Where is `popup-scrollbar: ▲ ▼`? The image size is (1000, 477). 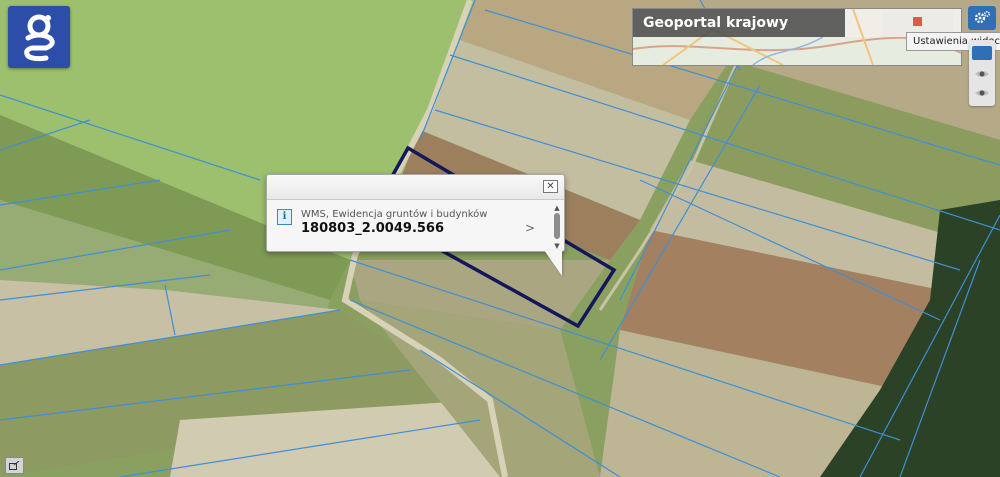
popup-scrollbar: ▲ ▼ is located at coordinates (557, 227).